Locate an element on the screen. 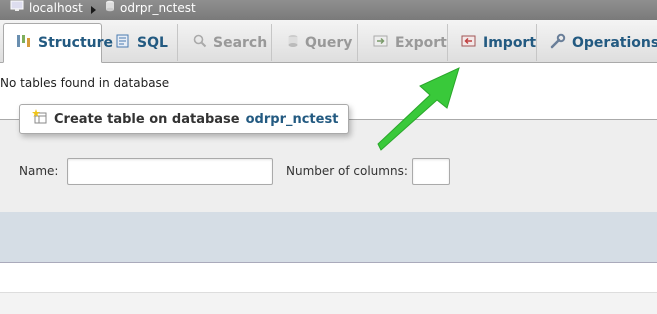 This screenshot has height=314, width=657. tab-search: Search is located at coordinates (225, 42).